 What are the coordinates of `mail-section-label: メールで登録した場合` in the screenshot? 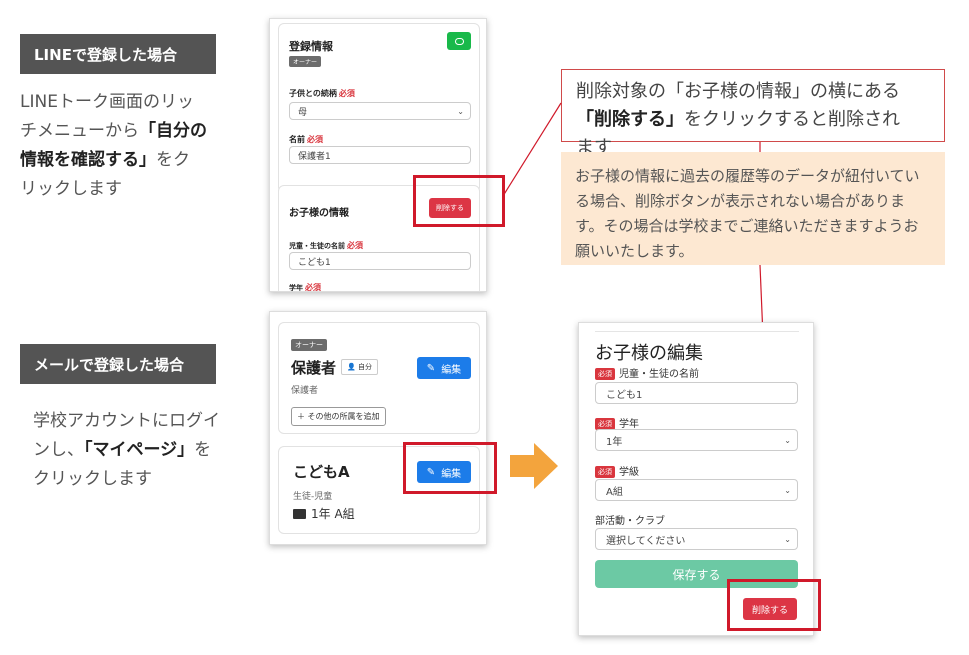 It's located at (118, 364).